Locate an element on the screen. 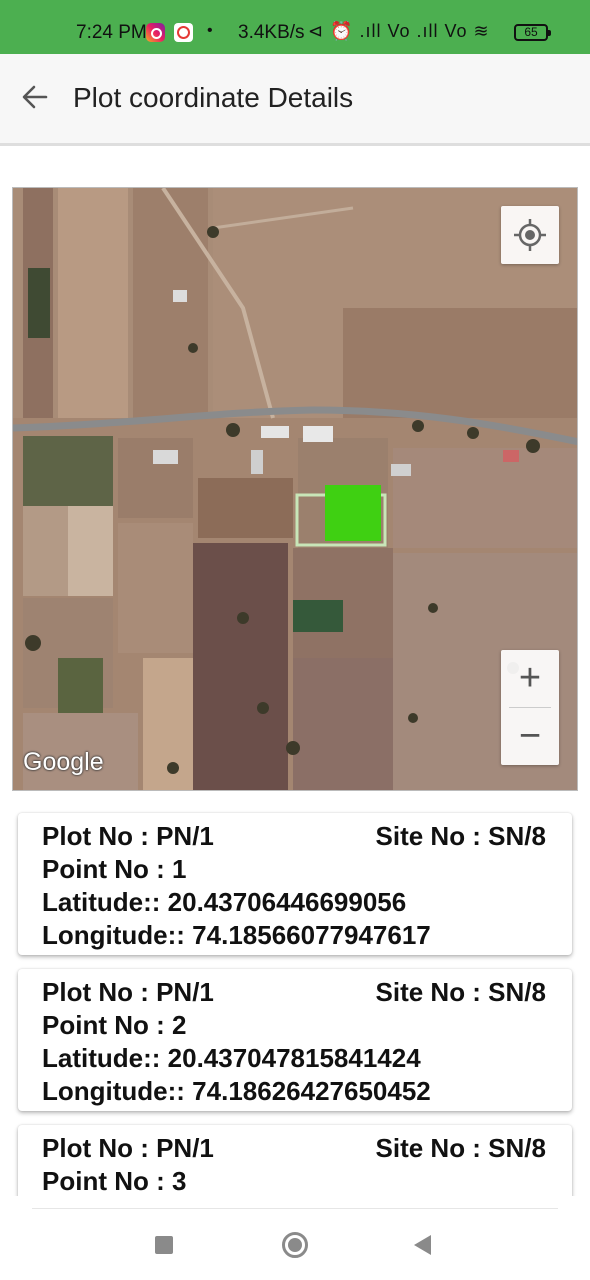 The height and width of the screenshot is (1280, 590). zoom-out-button: − is located at coordinates (530, 736).